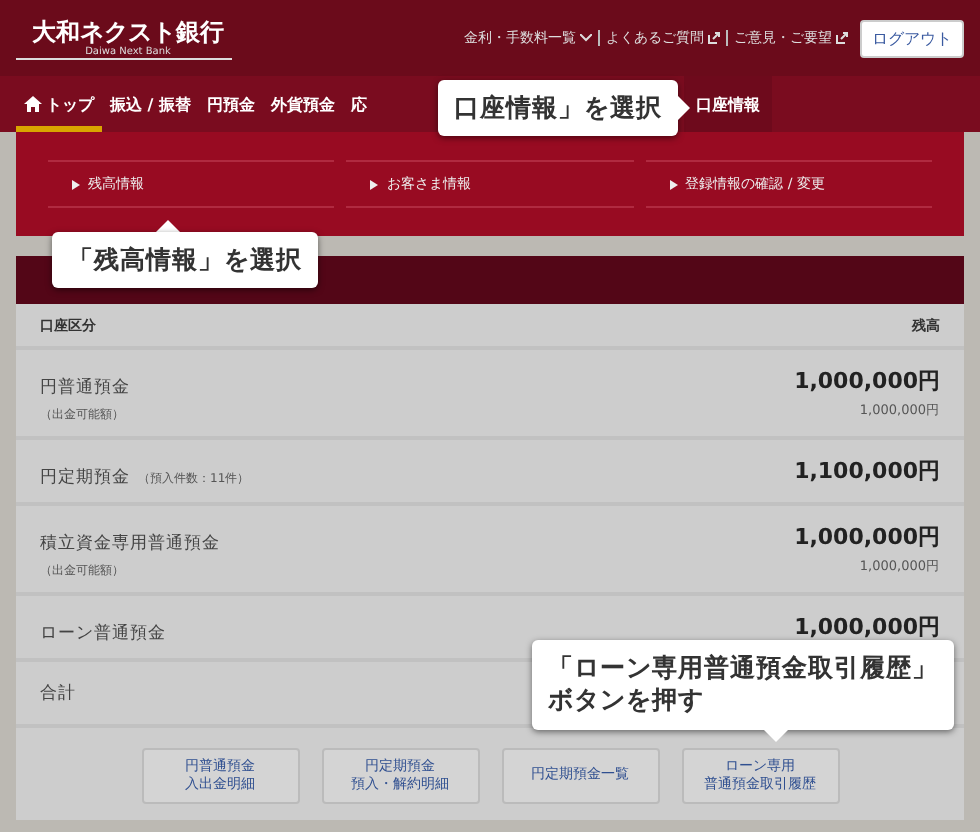 This screenshot has width=980, height=832. I want to click on account-type: 積立資金専用普通預金, so click(130, 544).